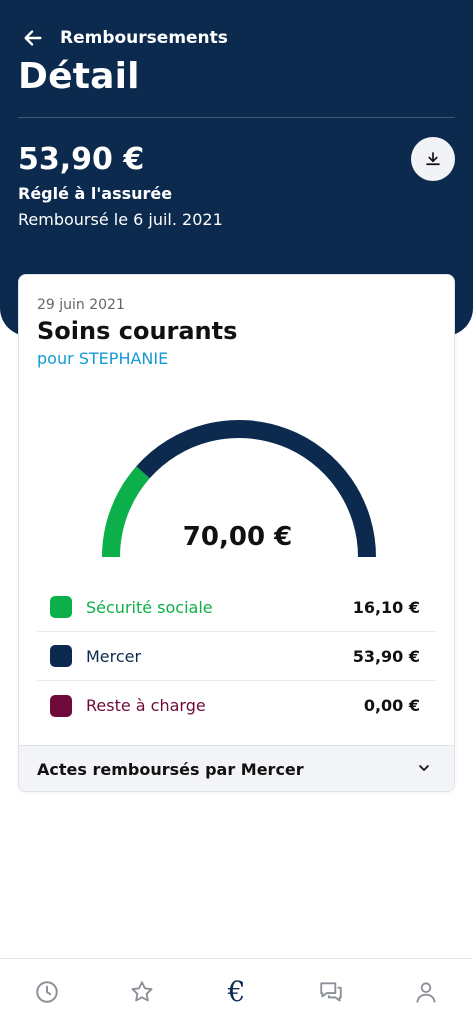  I want to click on swatch-reste-a-charge, so click(61, 705).